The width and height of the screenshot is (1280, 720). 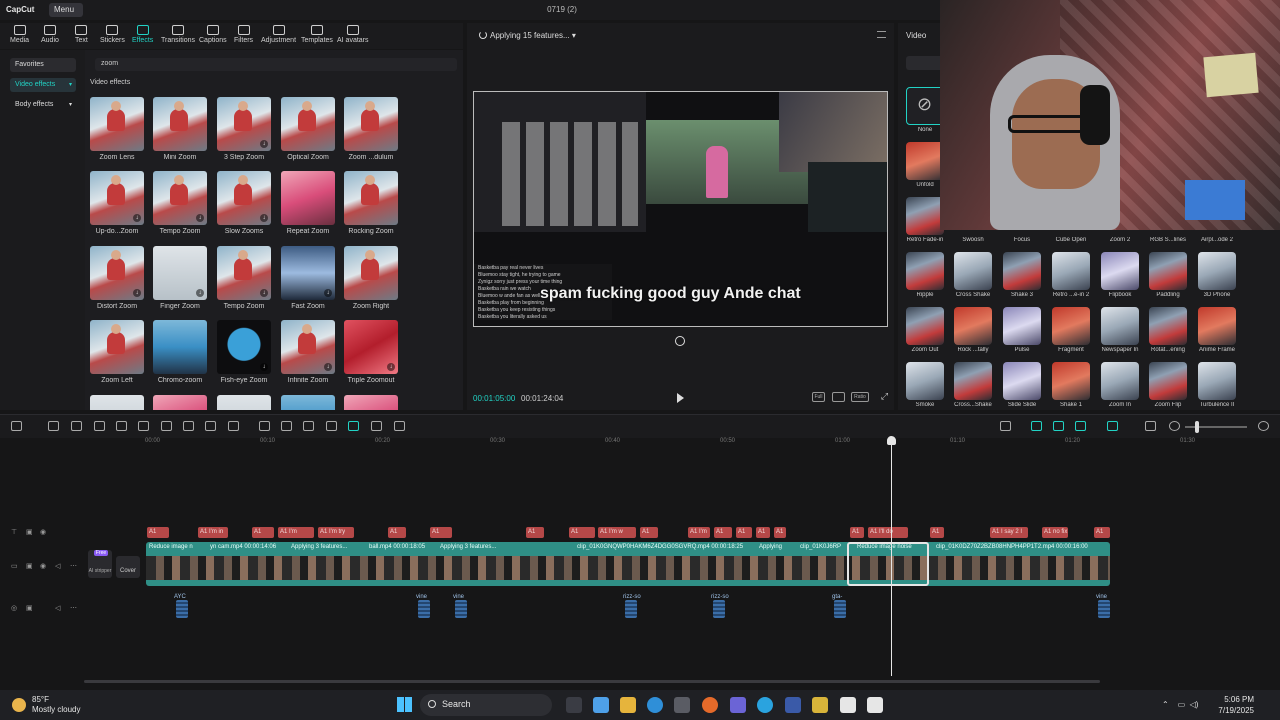 What do you see at coordinates (925, 275) in the screenshot?
I see `transition-item: Ripple` at bounding box center [925, 275].